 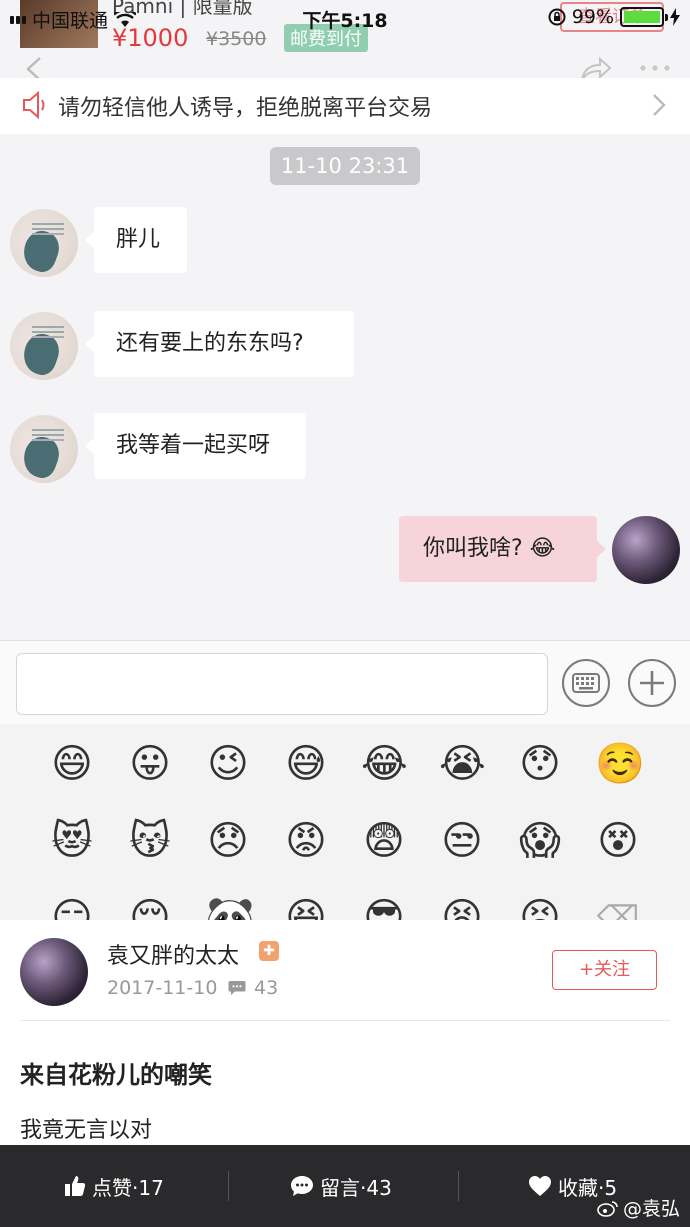 I want to click on charging-icon, so click(x=675, y=17).